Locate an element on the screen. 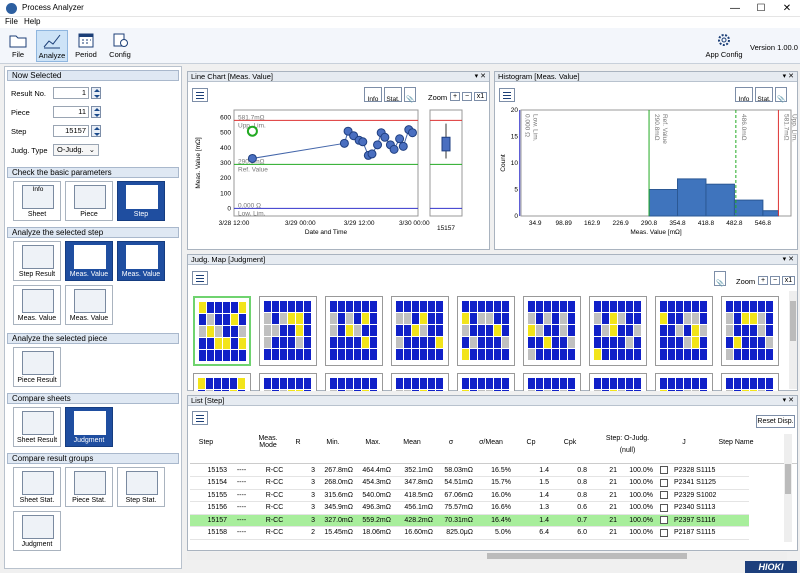 Image resolution: width=800 pixels, height=573 pixels. reset-display-button: Reset Disp. is located at coordinates (775, 421).